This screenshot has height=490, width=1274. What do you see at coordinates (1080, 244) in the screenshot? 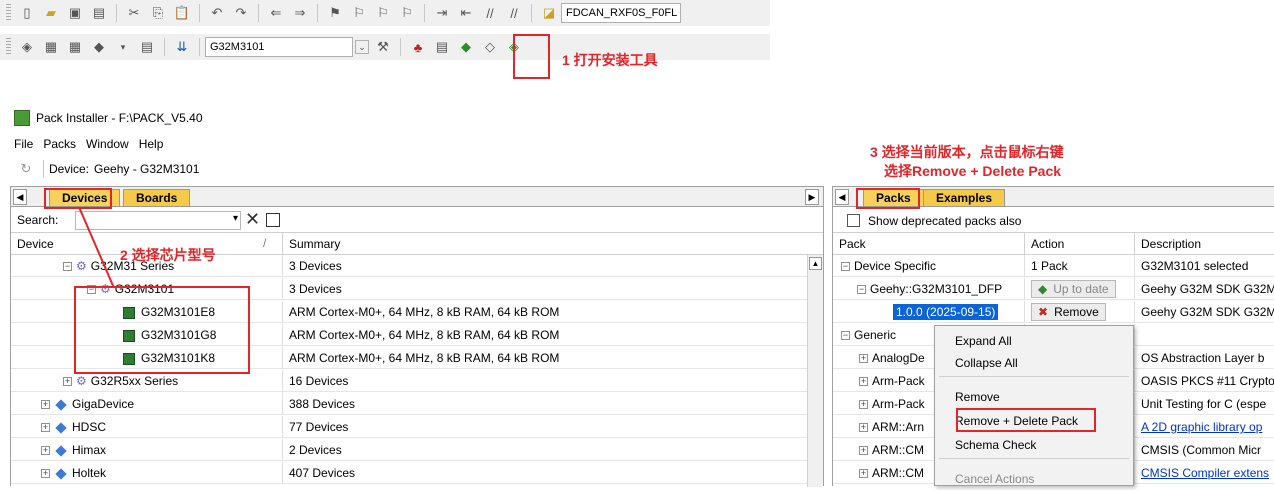
I see `col-action: Action` at bounding box center [1080, 244].